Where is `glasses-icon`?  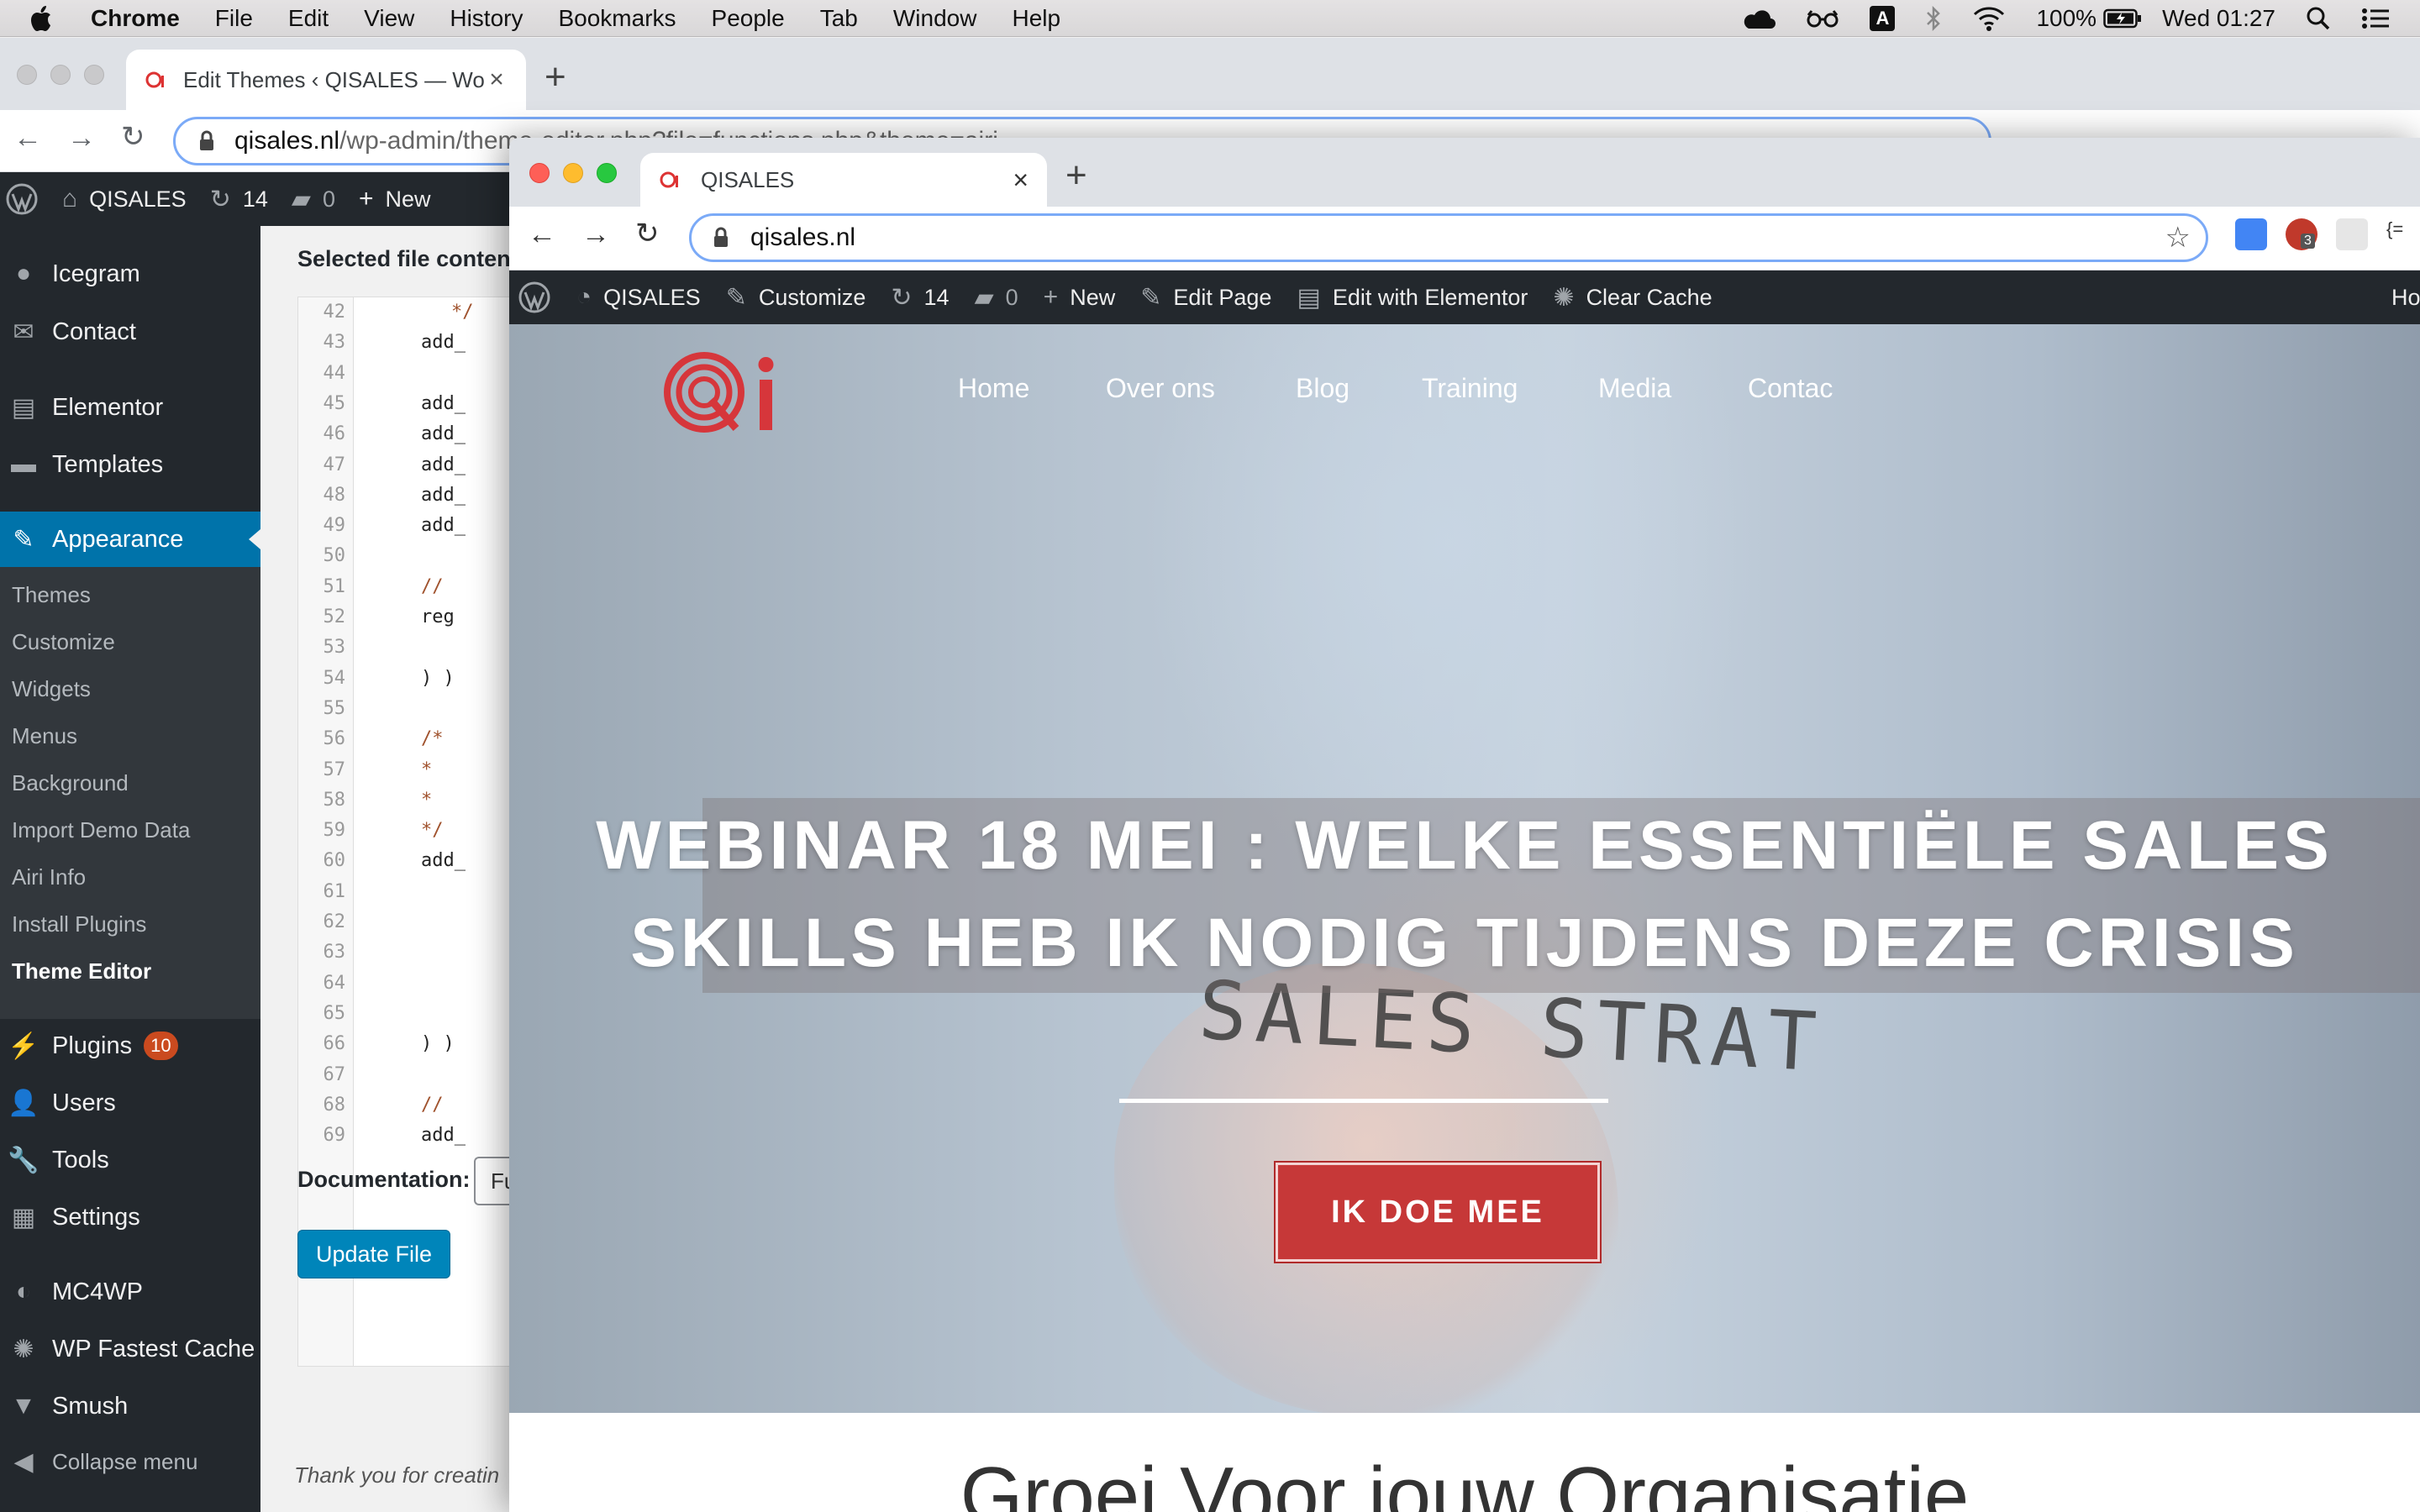
glasses-icon is located at coordinates (1822, 18).